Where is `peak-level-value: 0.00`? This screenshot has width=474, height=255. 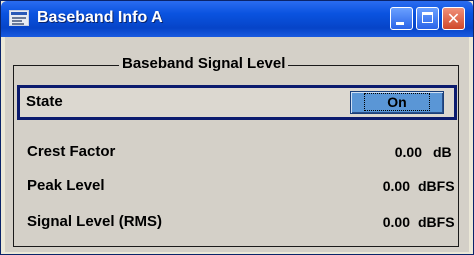
peak-level-value: 0.00 is located at coordinates (396, 186).